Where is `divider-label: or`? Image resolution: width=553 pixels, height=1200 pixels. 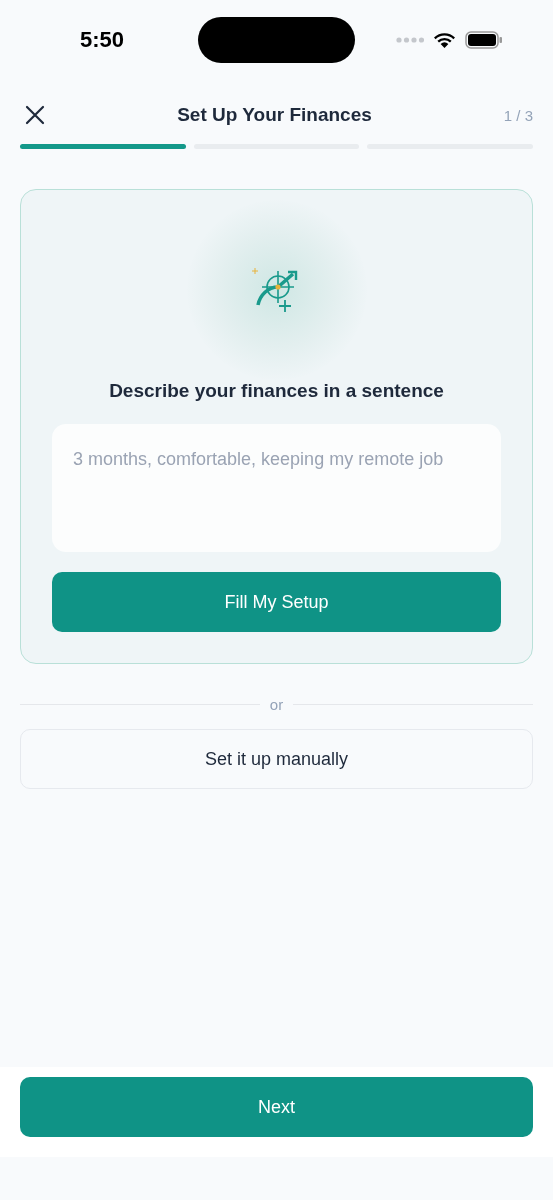 divider-label: or is located at coordinates (276, 704).